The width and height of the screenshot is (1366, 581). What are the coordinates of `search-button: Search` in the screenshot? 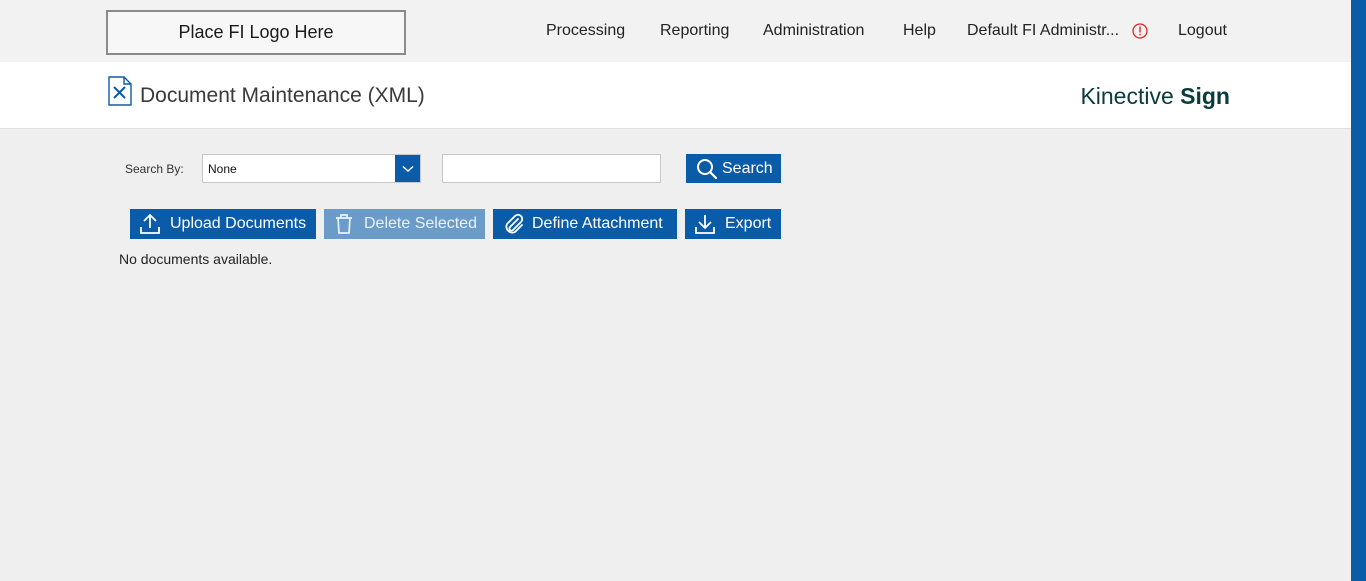 It's located at (733, 168).